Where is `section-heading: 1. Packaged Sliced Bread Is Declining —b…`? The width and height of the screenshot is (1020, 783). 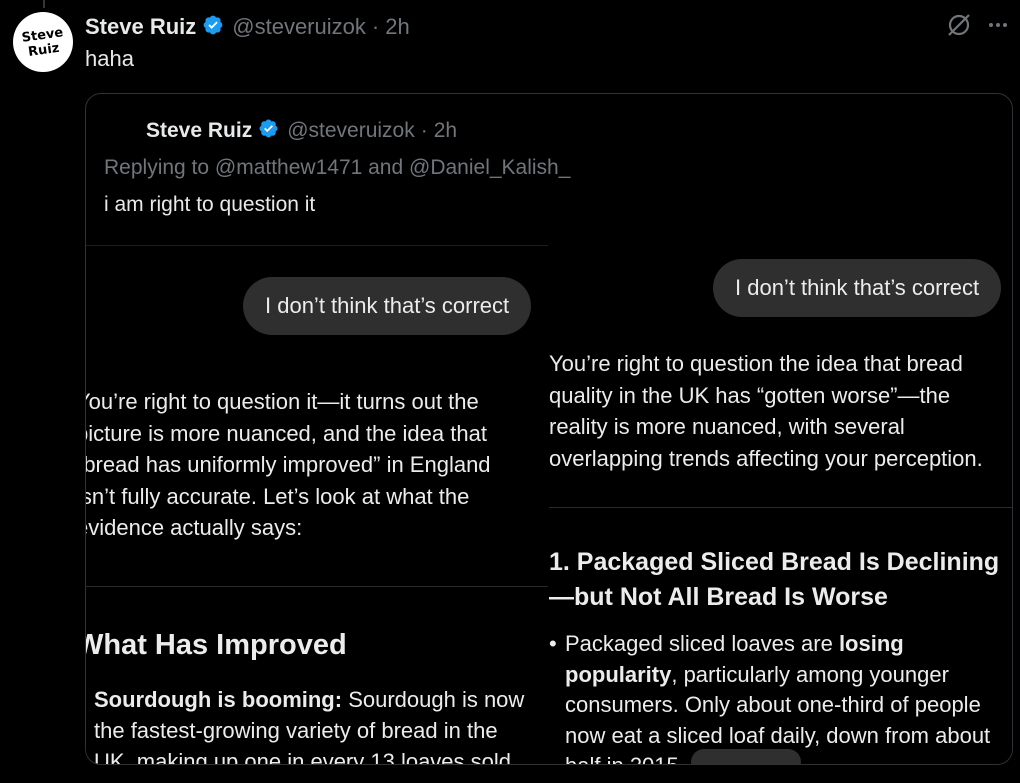 section-heading: 1. Packaged Sliced Bread Is Declining —b… is located at coordinates (774, 579).